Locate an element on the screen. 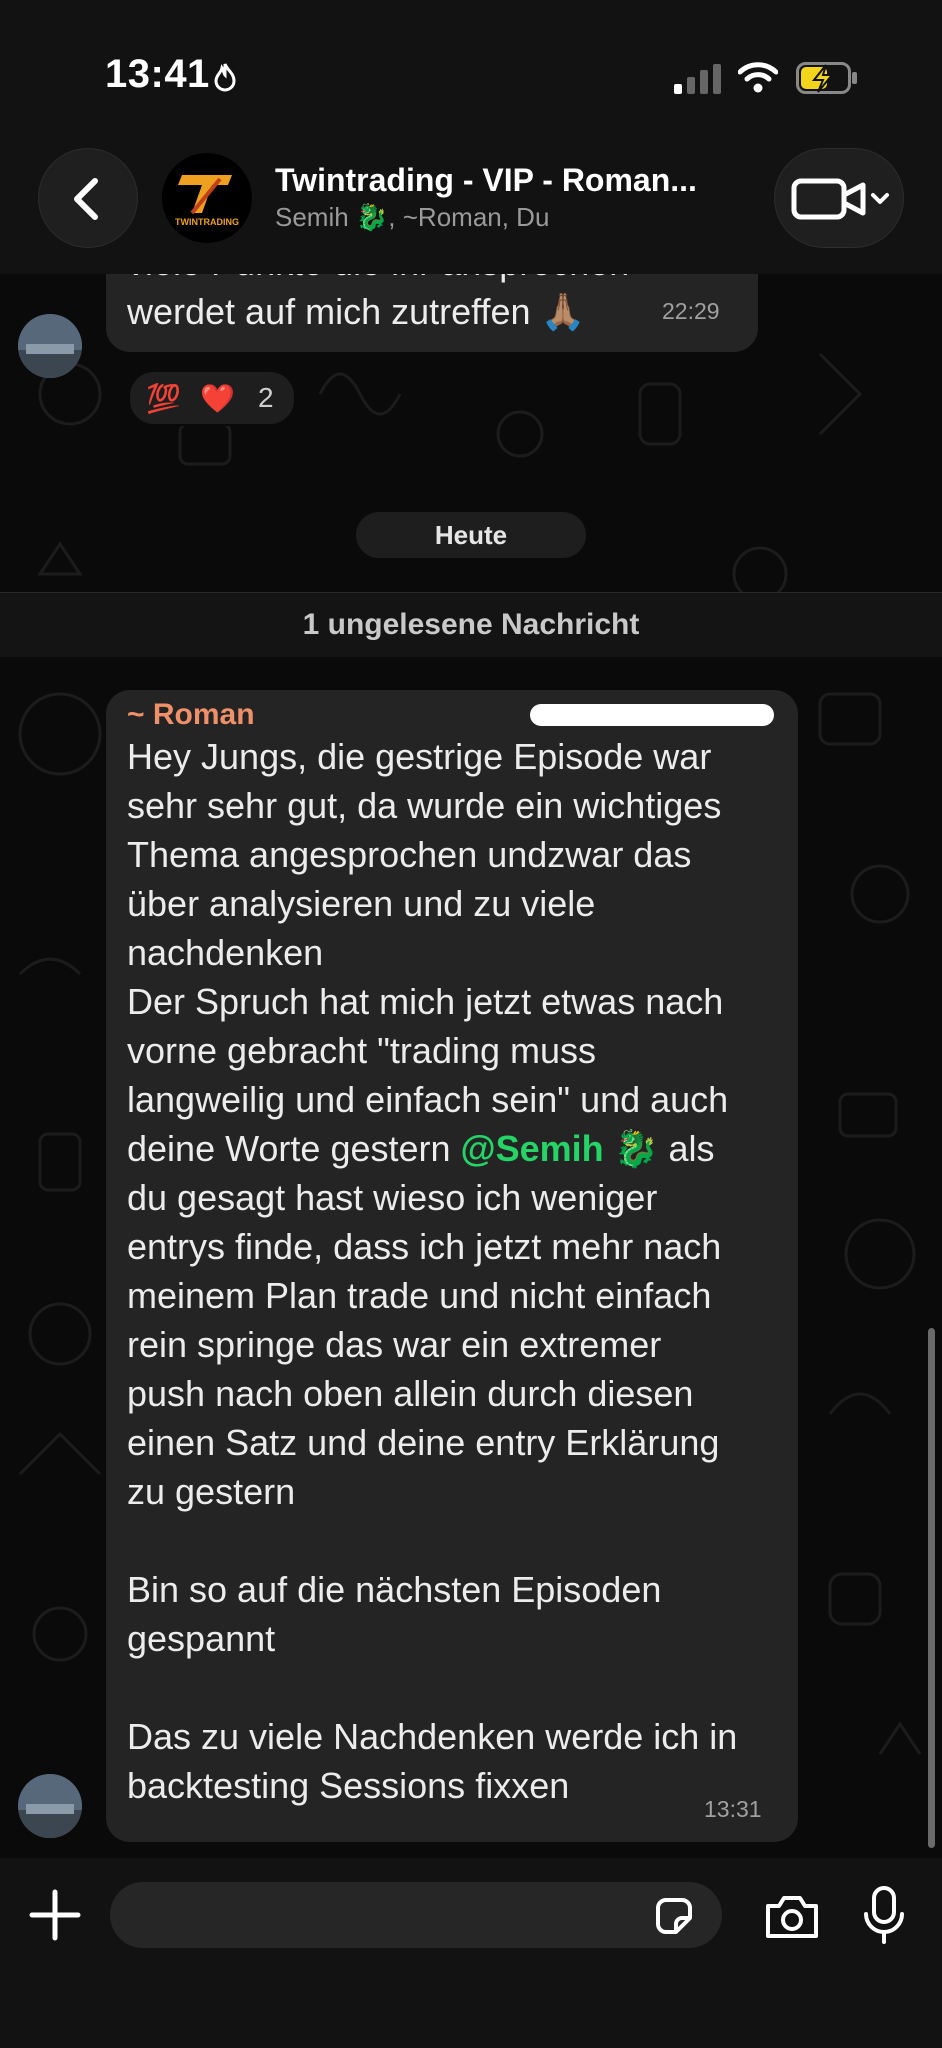 The height and width of the screenshot is (2048, 942). message-time: 13:31 is located at coordinates (733, 1809).